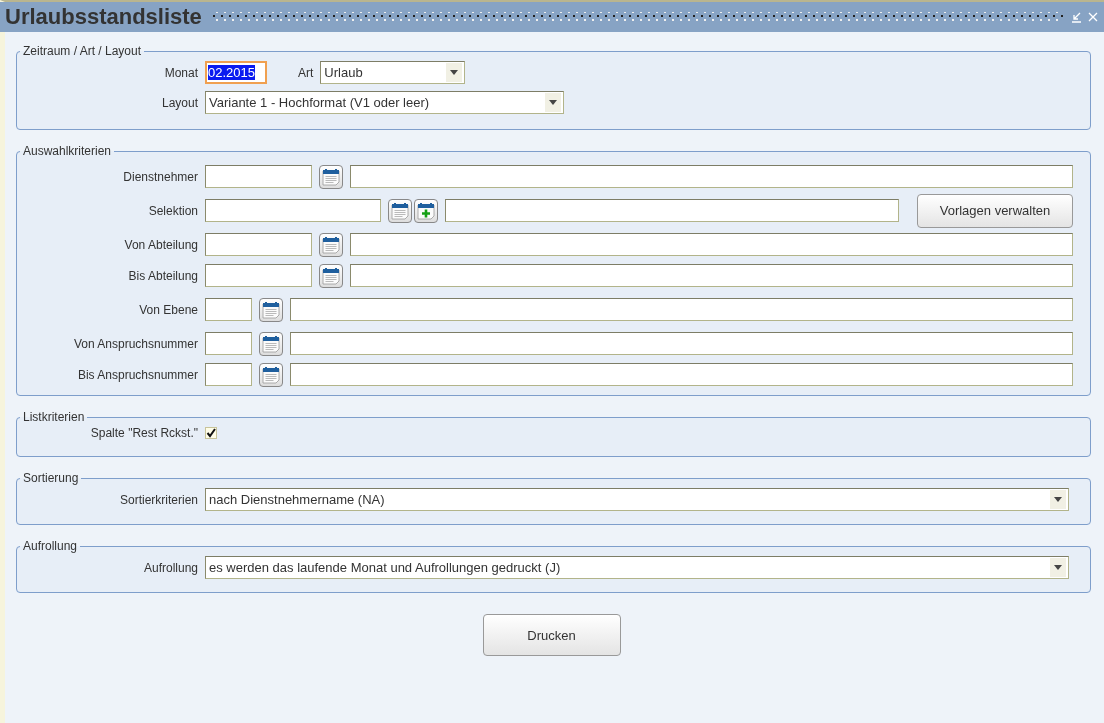 The image size is (1104, 723). Describe the element at coordinates (137, 374) in the screenshot. I see `field-label: Bis Anspruchsnummer` at that location.